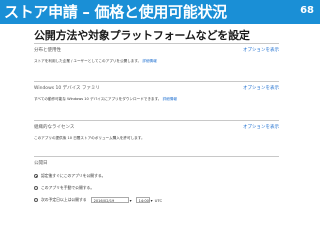  Describe the element at coordinates (131, 200) in the screenshot. I see `calendar-dropdown-icon: ▾` at that location.